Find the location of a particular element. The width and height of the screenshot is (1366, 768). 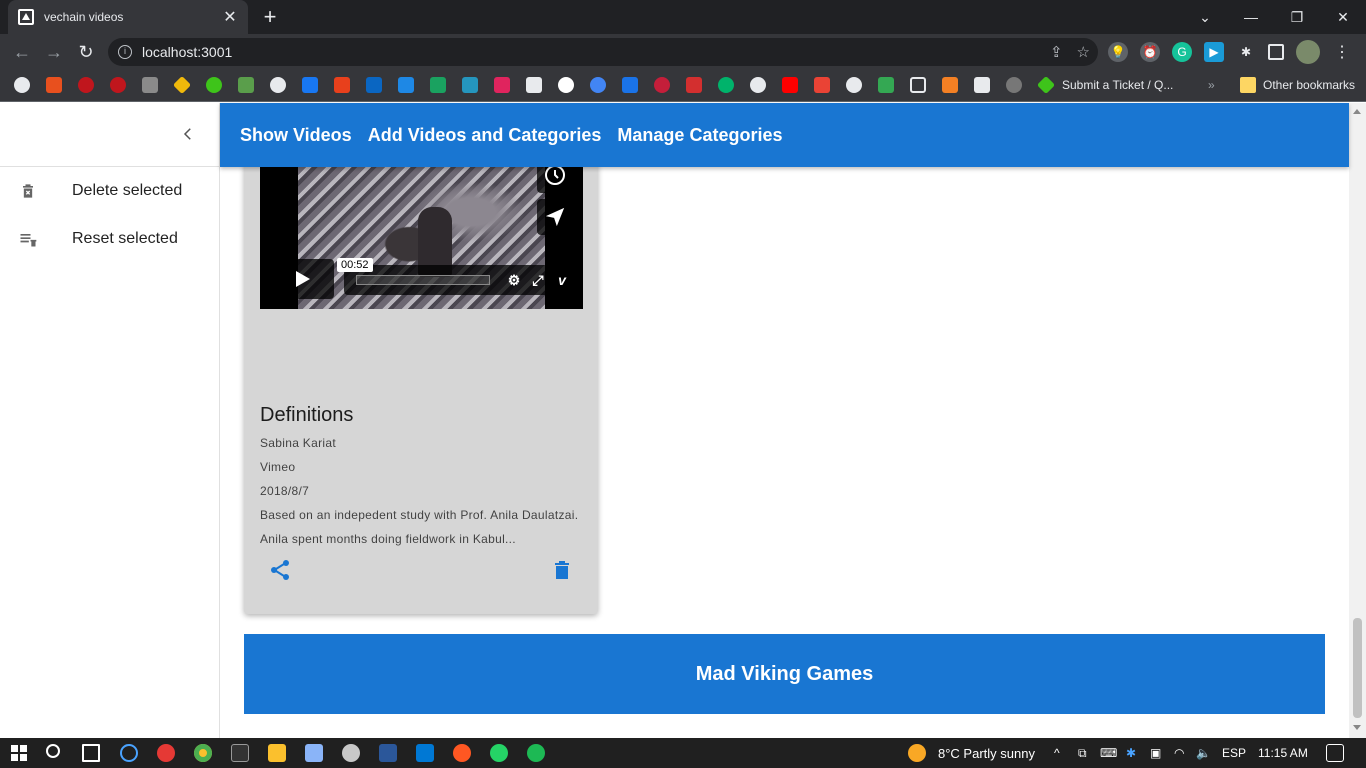

bookmark-green-2-icon is located at coordinates (726, 85).